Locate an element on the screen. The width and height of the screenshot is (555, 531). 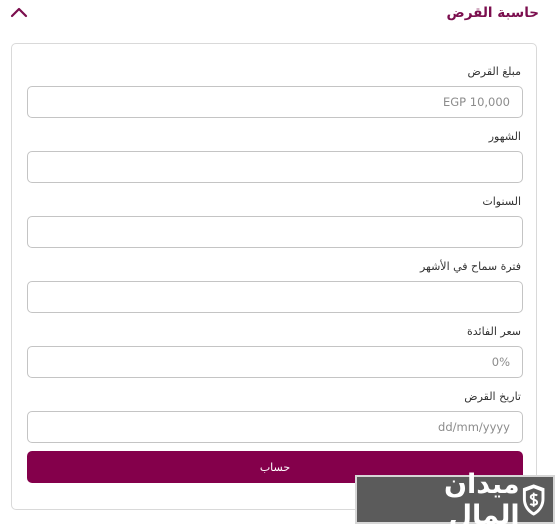
years-input is located at coordinates (275, 232).